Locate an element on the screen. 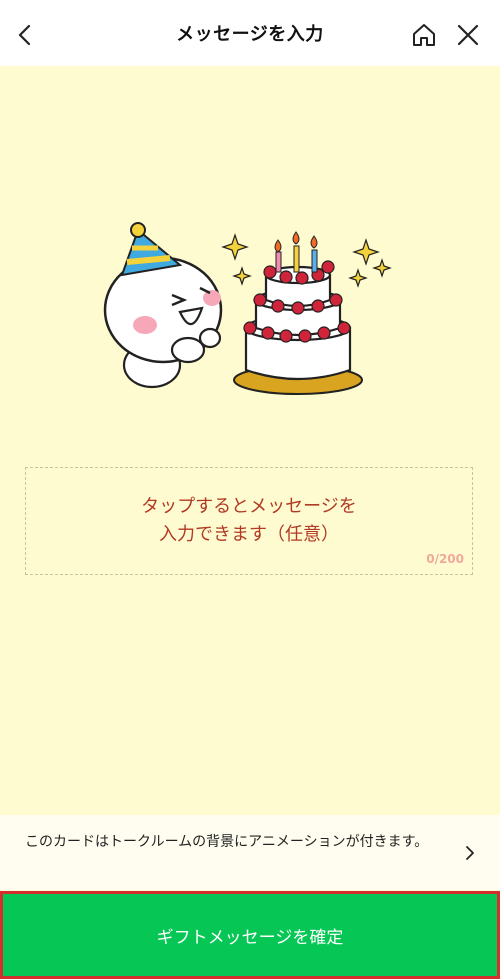 This screenshot has width=500, height=979. close-button is located at coordinates (468, 35).